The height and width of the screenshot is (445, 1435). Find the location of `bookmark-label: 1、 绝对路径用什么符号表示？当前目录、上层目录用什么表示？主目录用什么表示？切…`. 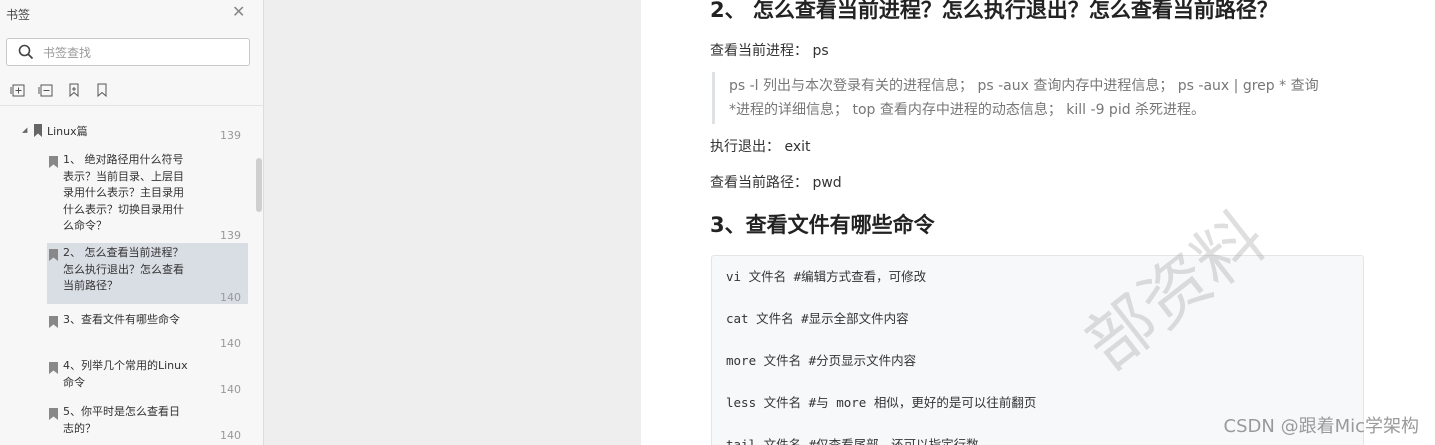

bookmark-label: 1、 绝对路径用什么符号表示？当前目录、上层目录用什么表示？主目录用什么表示？切… is located at coordinates (123, 192).